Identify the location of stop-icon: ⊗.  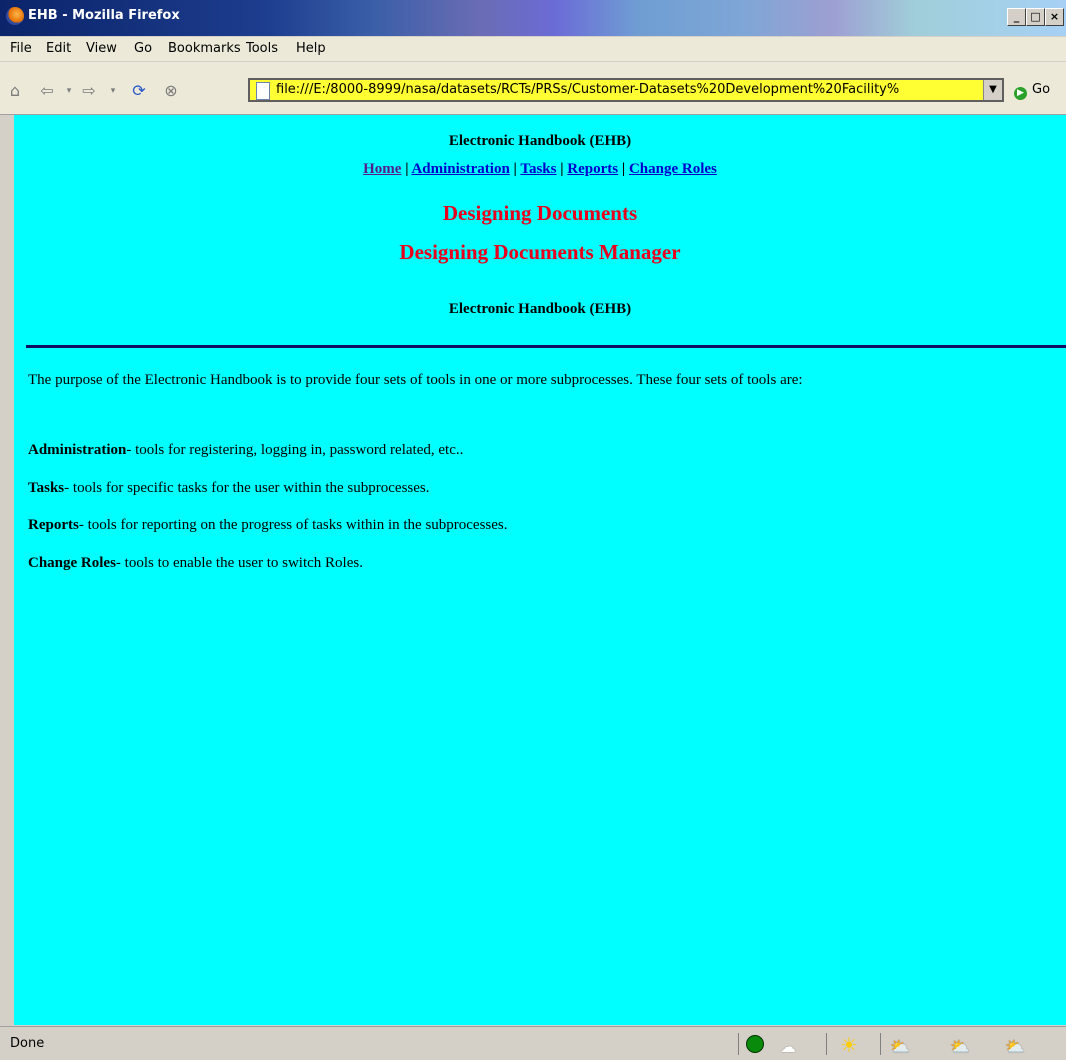
(171, 91).